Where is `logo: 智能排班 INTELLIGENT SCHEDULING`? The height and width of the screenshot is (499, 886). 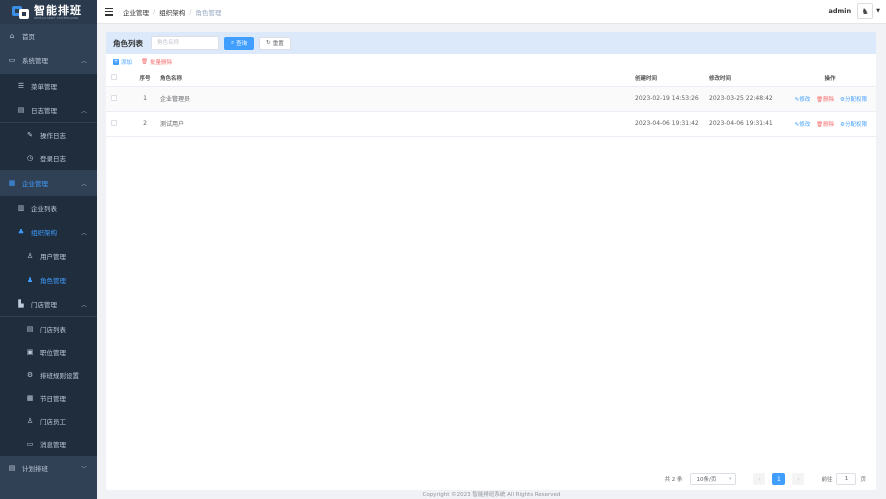 logo: 智能排班 INTELLIGENT SCHEDULING is located at coordinates (48, 12).